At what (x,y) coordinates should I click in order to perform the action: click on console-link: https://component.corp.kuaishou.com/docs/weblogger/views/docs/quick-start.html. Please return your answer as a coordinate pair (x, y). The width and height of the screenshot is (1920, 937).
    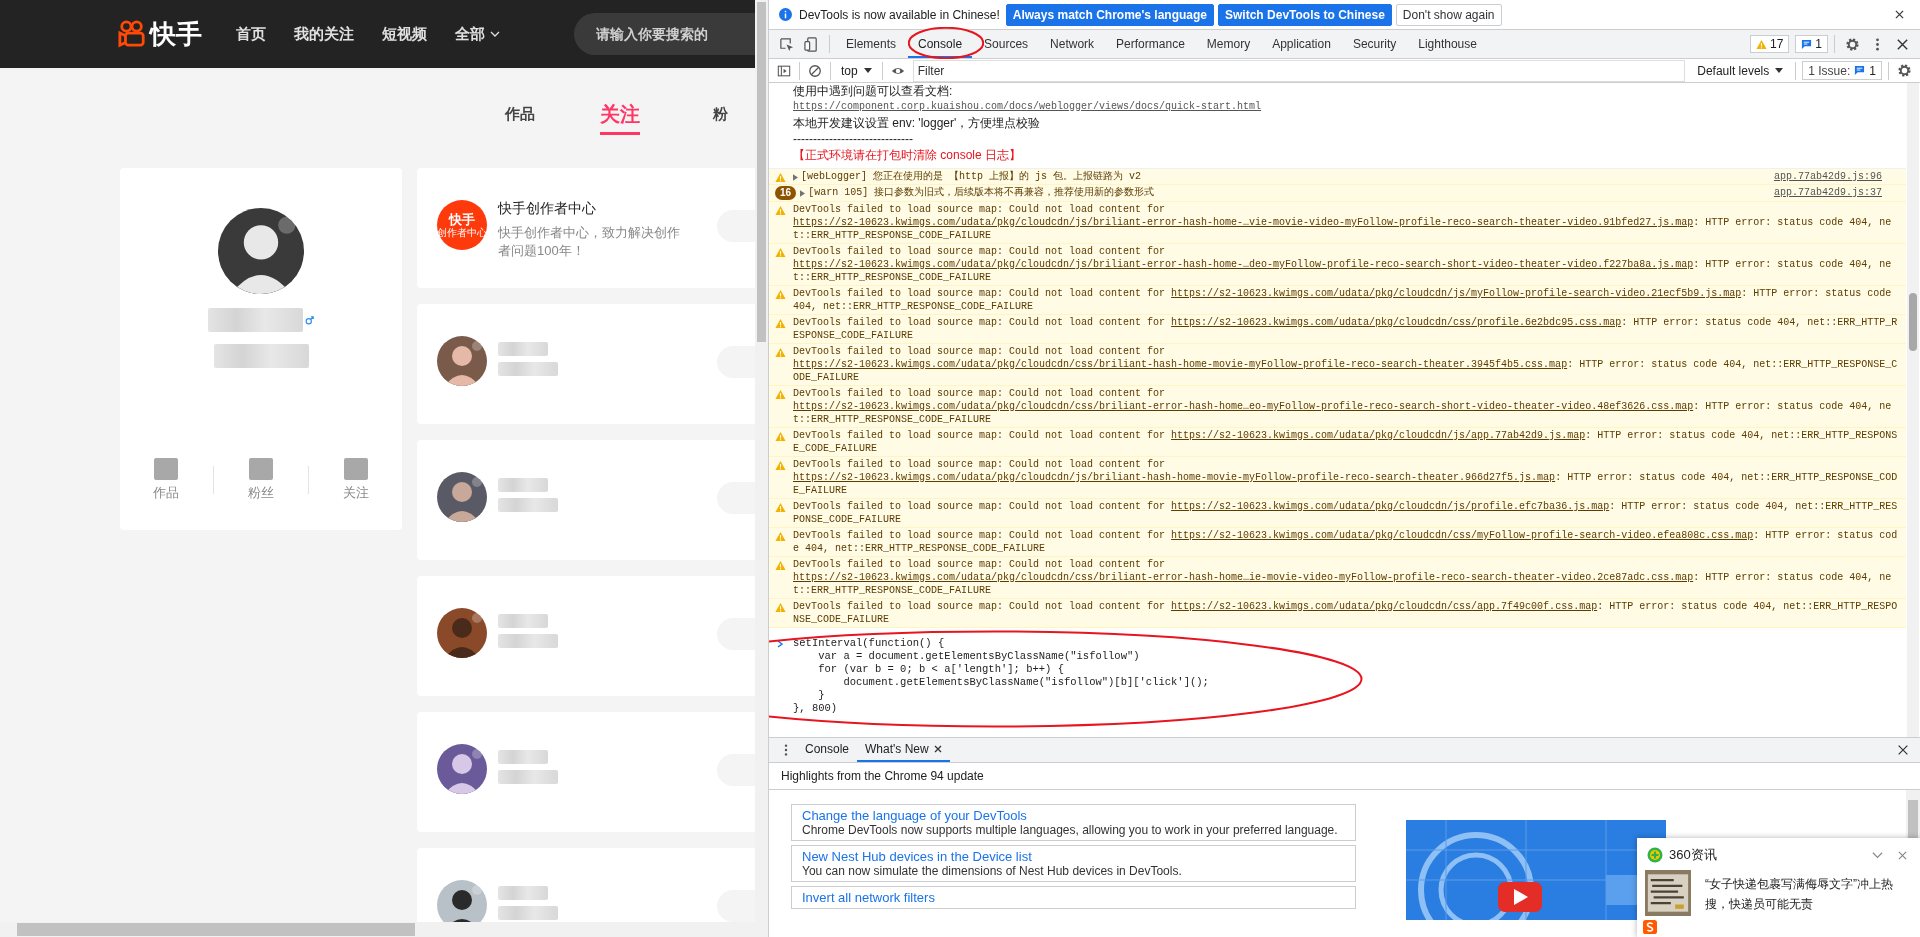
    Looking at the image, I should click on (1027, 107).